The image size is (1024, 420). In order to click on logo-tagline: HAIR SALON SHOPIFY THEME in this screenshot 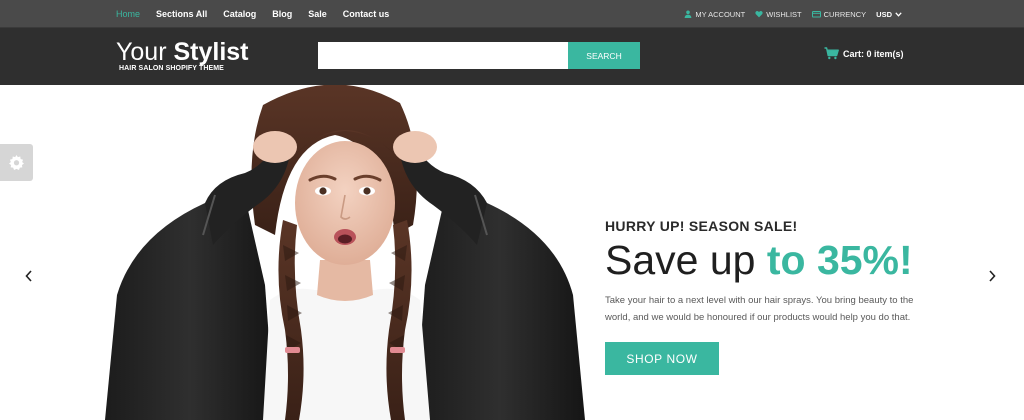, I will do `click(171, 68)`.